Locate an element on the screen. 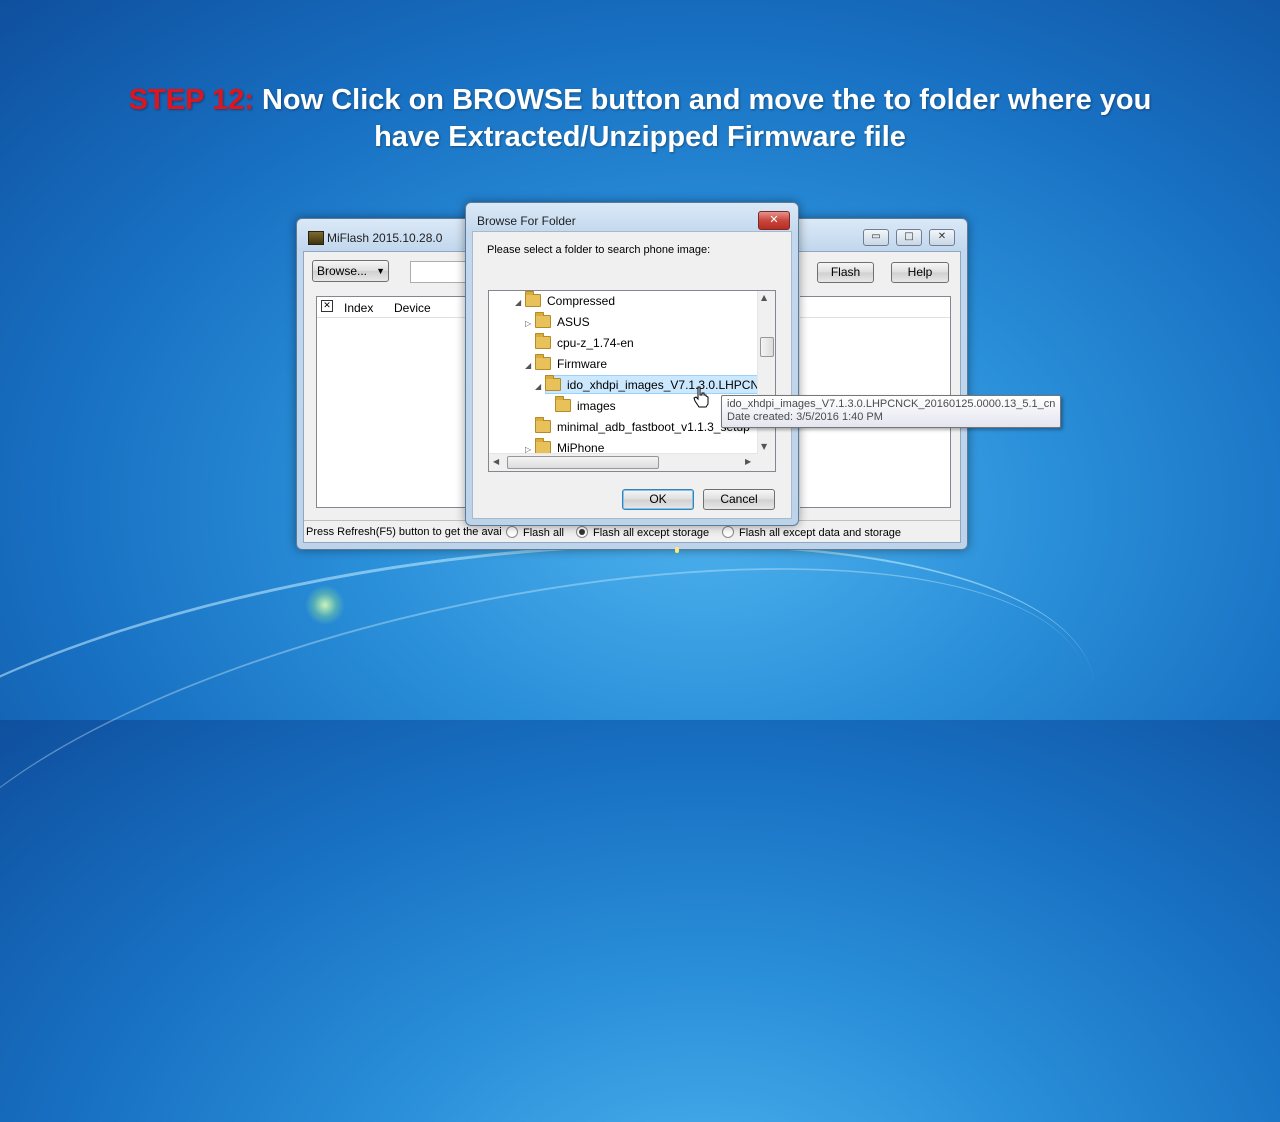 The width and height of the screenshot is (1280, 1122). radio-label: Flash all except data and storage is located at coordinates (820, 533).